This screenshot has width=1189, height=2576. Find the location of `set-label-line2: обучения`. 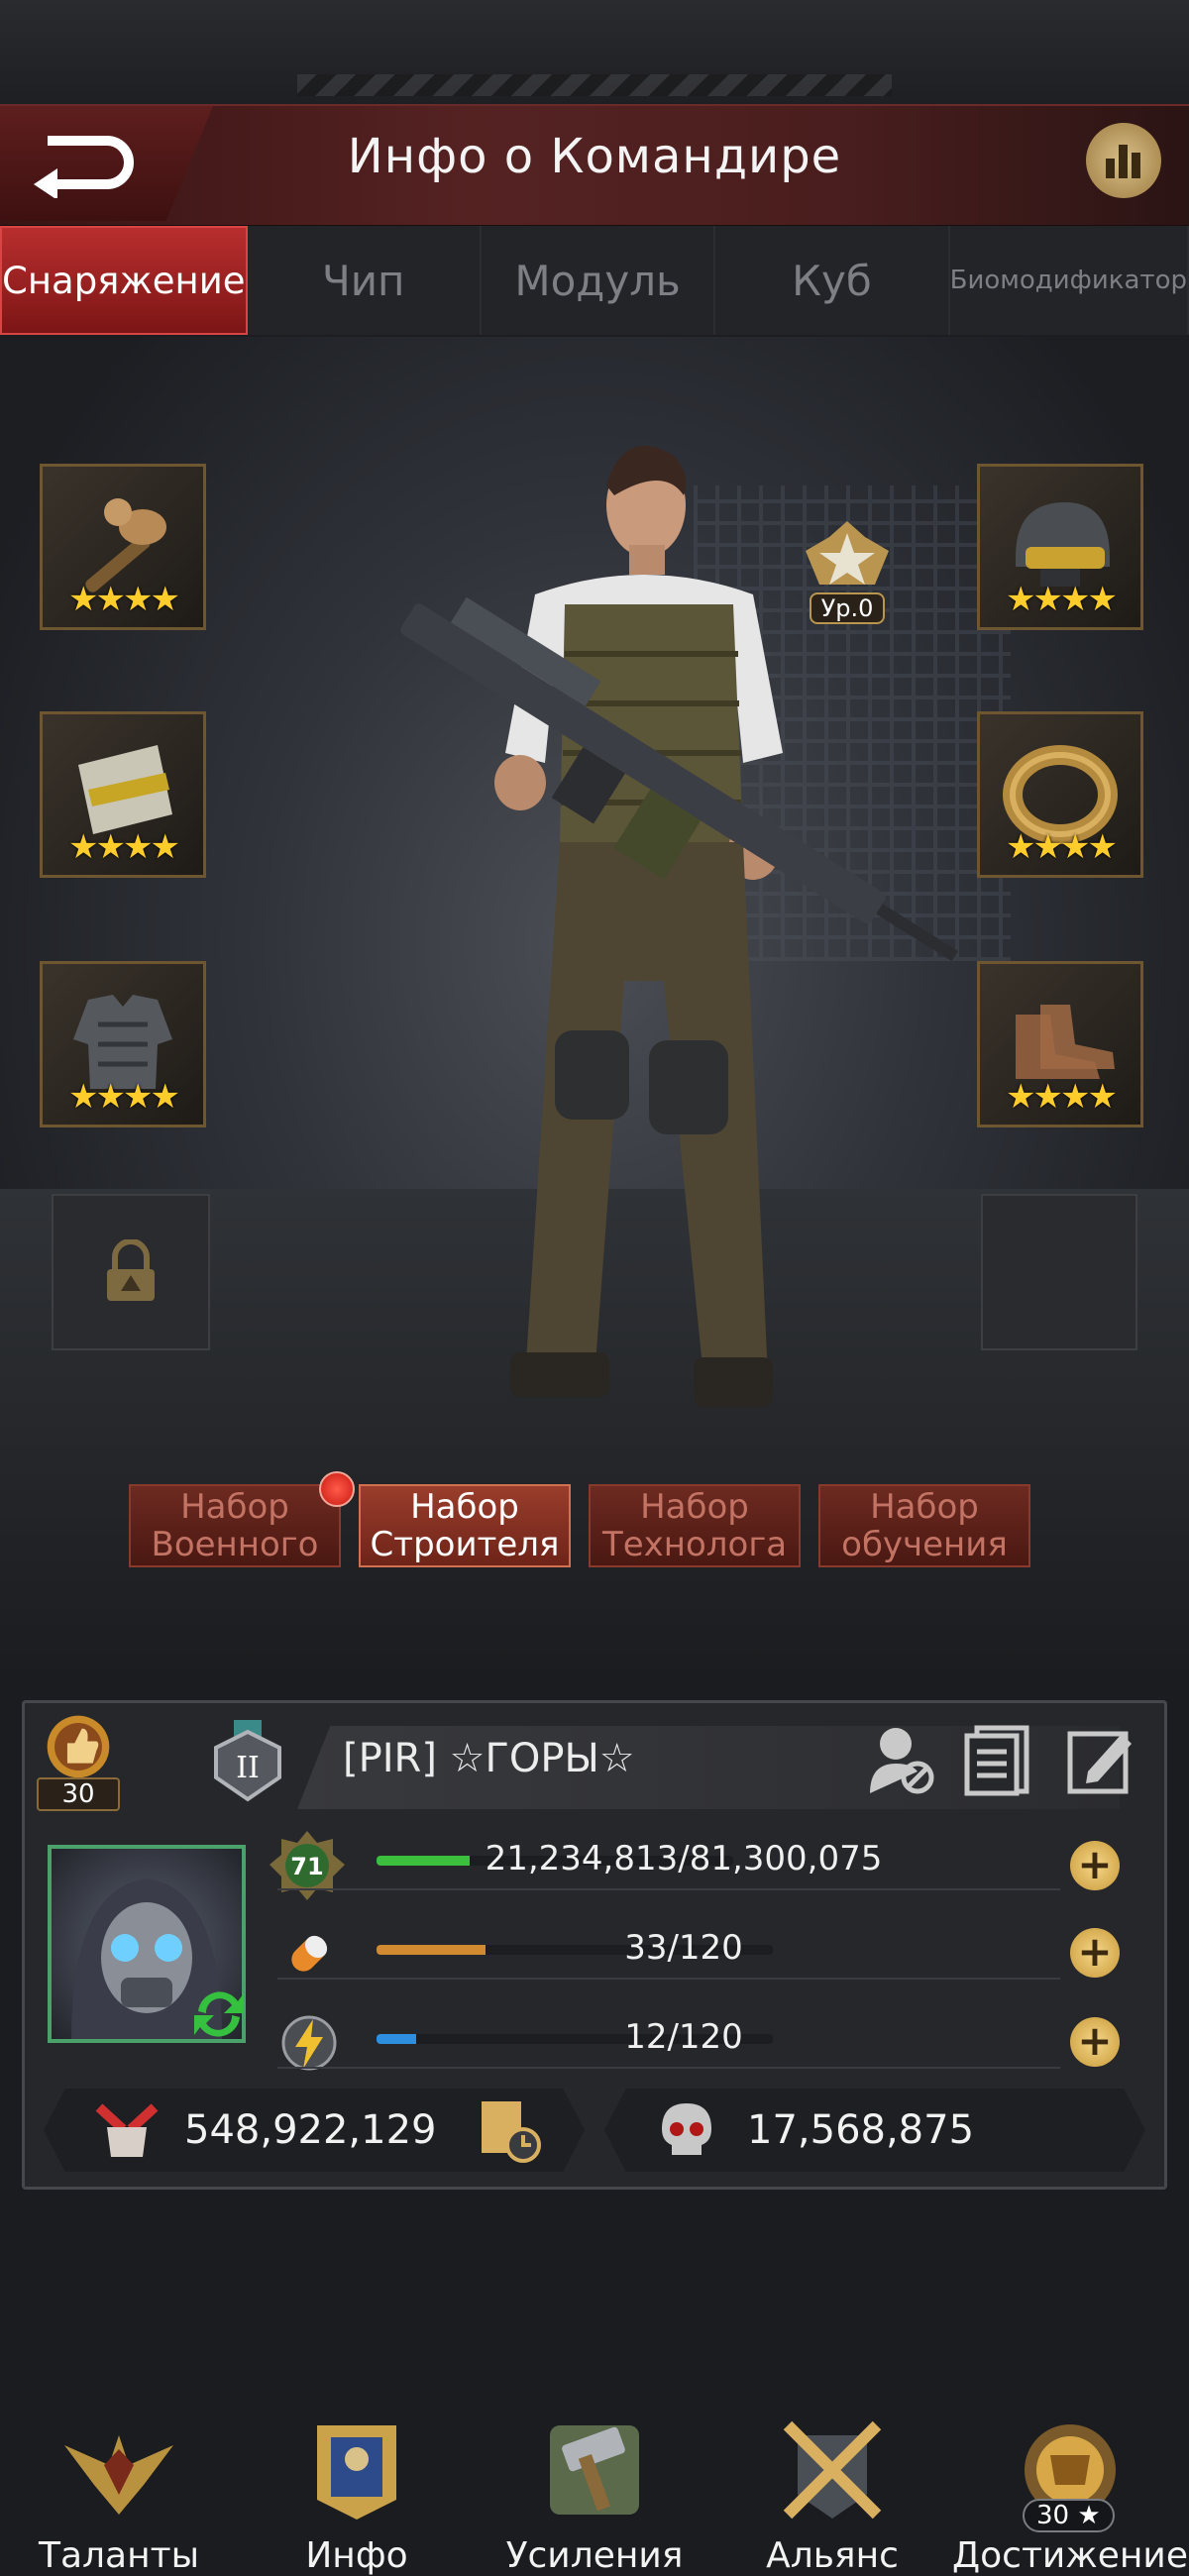

set-label-line2: обучения is located at coordinates (925, 1544).